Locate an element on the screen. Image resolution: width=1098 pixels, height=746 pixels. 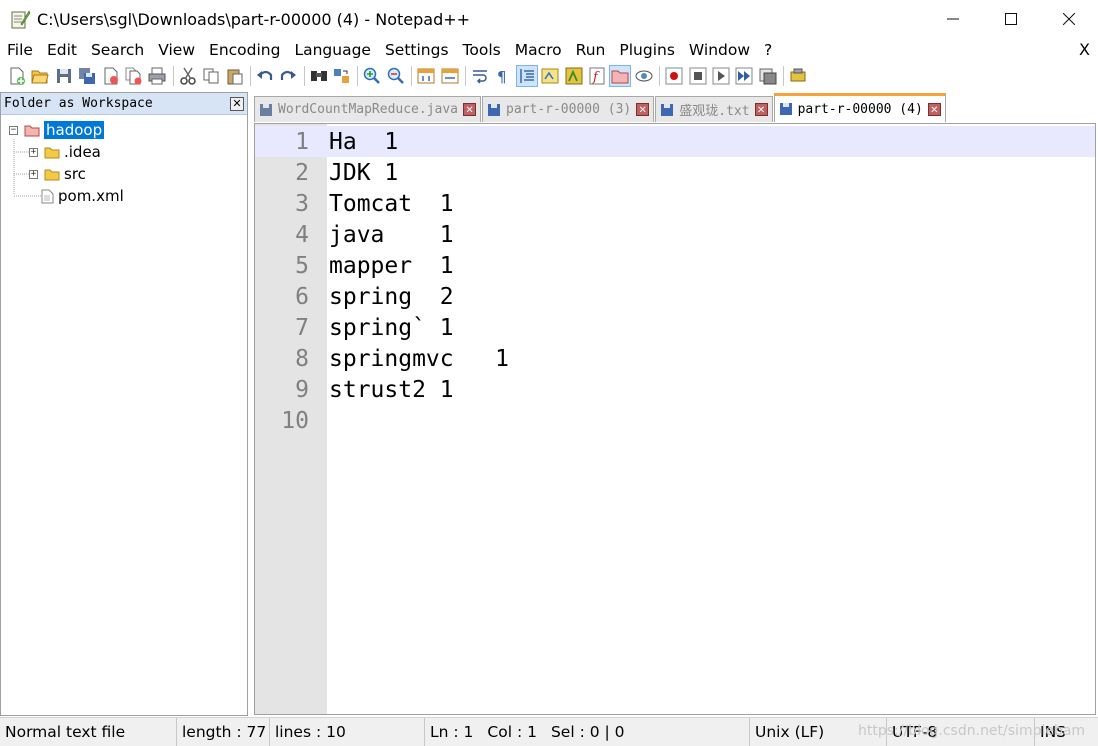
editor-line: 6 spring 2 is located at coordinates (675, 296).